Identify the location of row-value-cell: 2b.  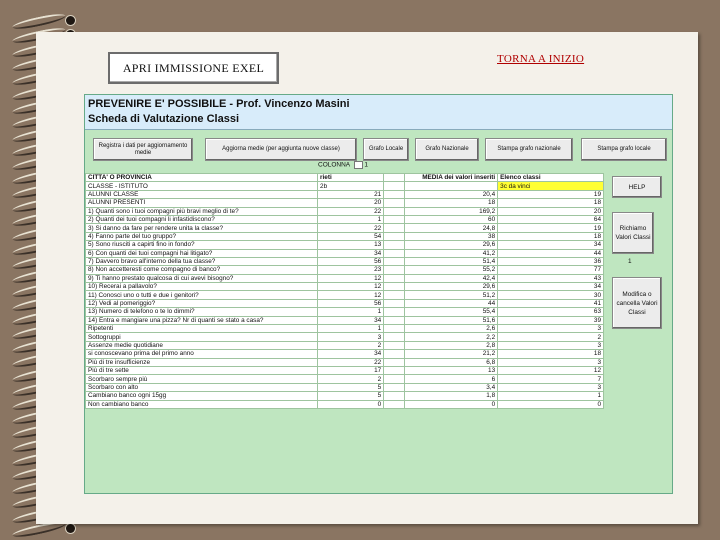
(351, 186).